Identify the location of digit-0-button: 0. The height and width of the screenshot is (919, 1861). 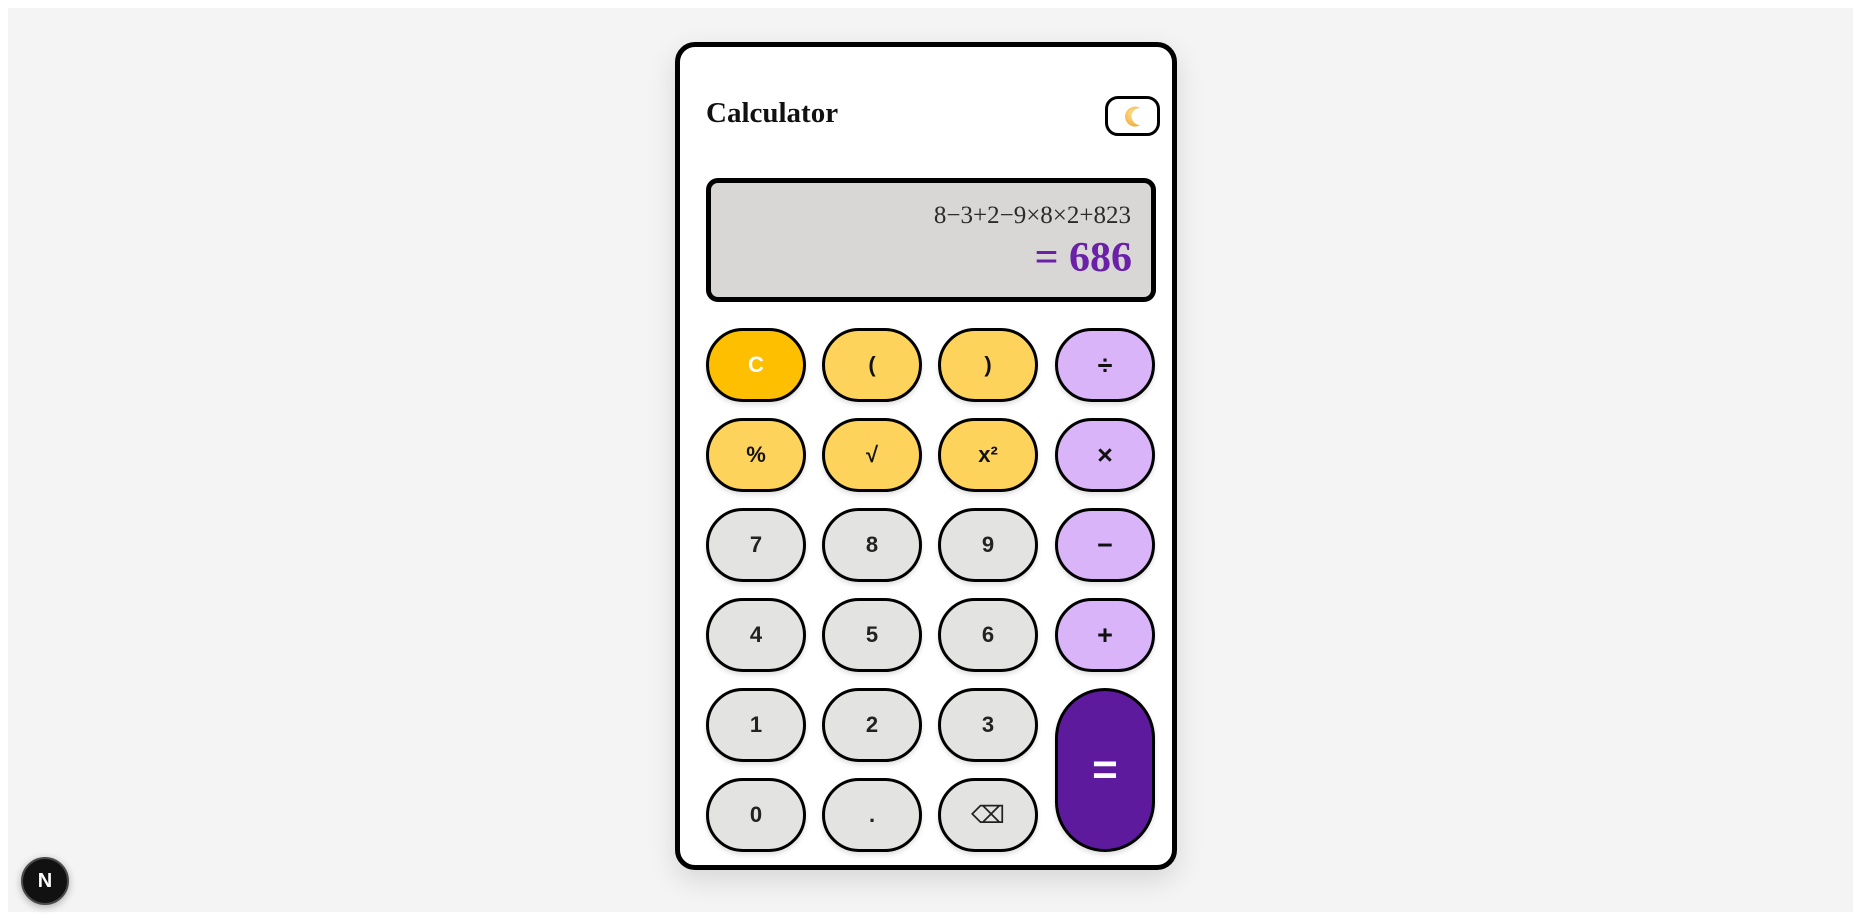
(756, 815).